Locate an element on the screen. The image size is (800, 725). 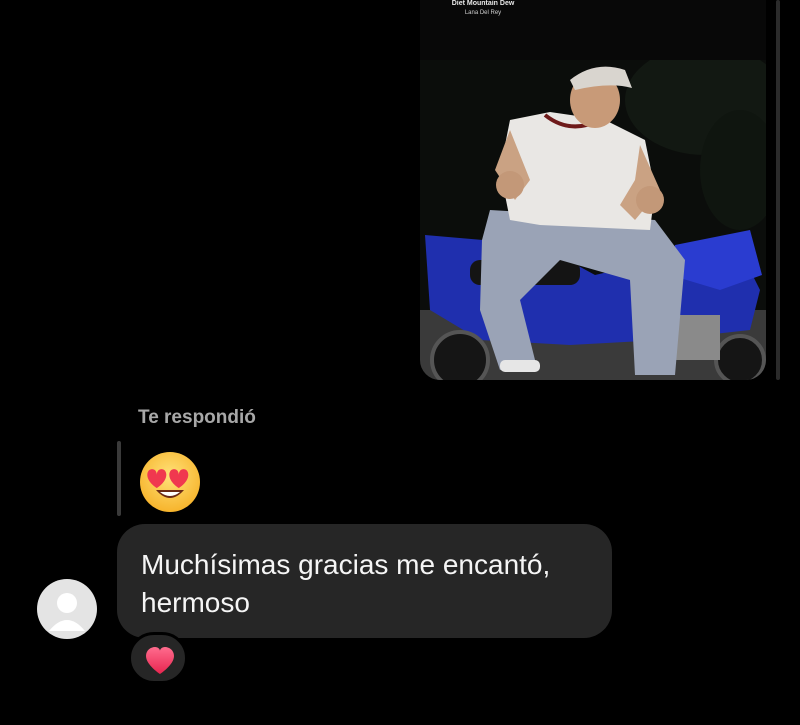
reply-label: Te respondió is located at coordinates (197, 417).